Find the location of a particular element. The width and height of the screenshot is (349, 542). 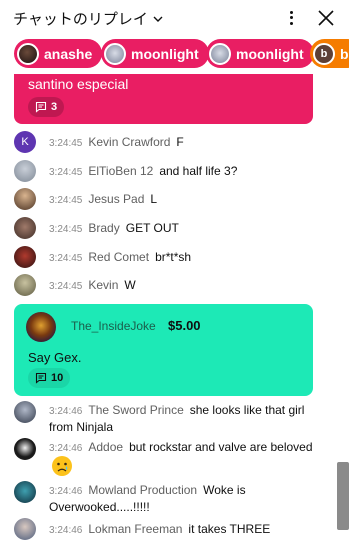

message-text-line2: Overwooked.....!!!!! is located at coordinates (99, 507).